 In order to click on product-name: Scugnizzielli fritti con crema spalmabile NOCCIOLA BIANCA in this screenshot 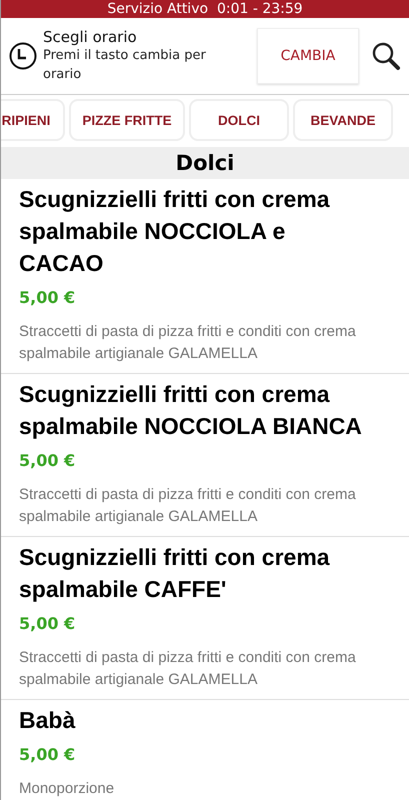, I will do `click(191, 410)`.